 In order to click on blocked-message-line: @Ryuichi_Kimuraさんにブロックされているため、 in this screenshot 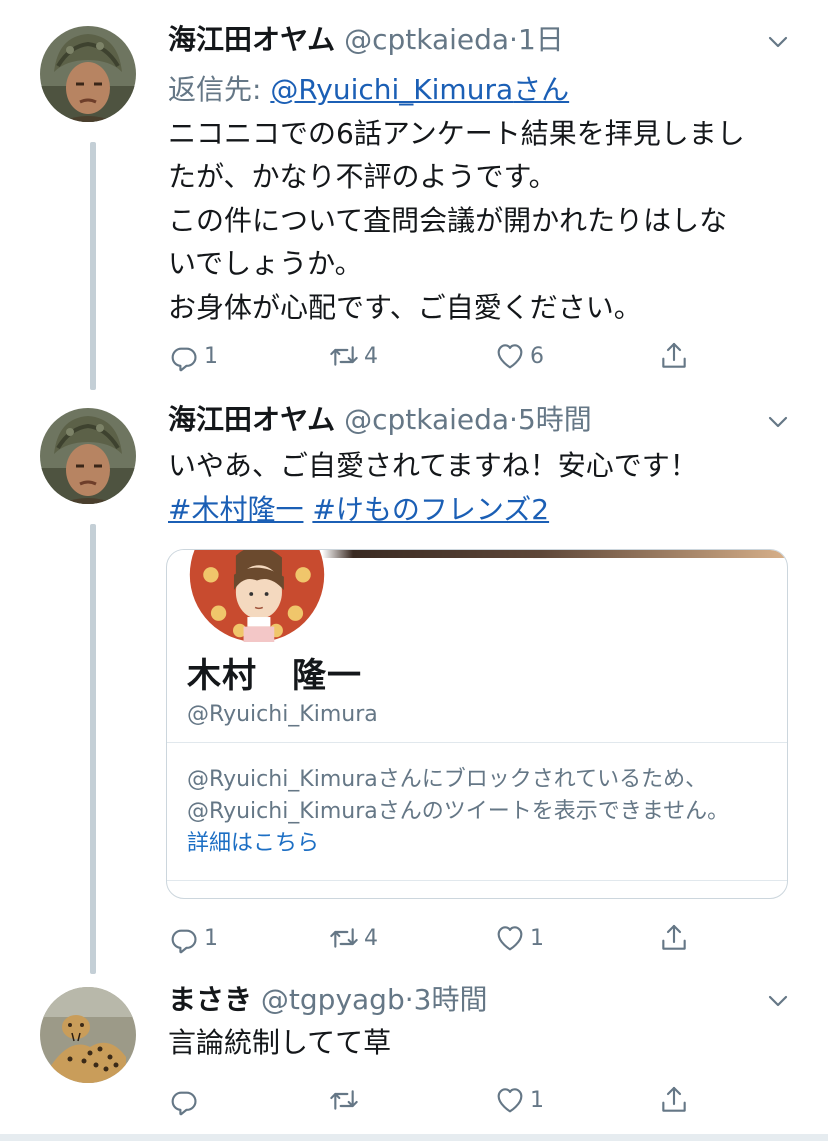, I will do `click(447, 779)`.